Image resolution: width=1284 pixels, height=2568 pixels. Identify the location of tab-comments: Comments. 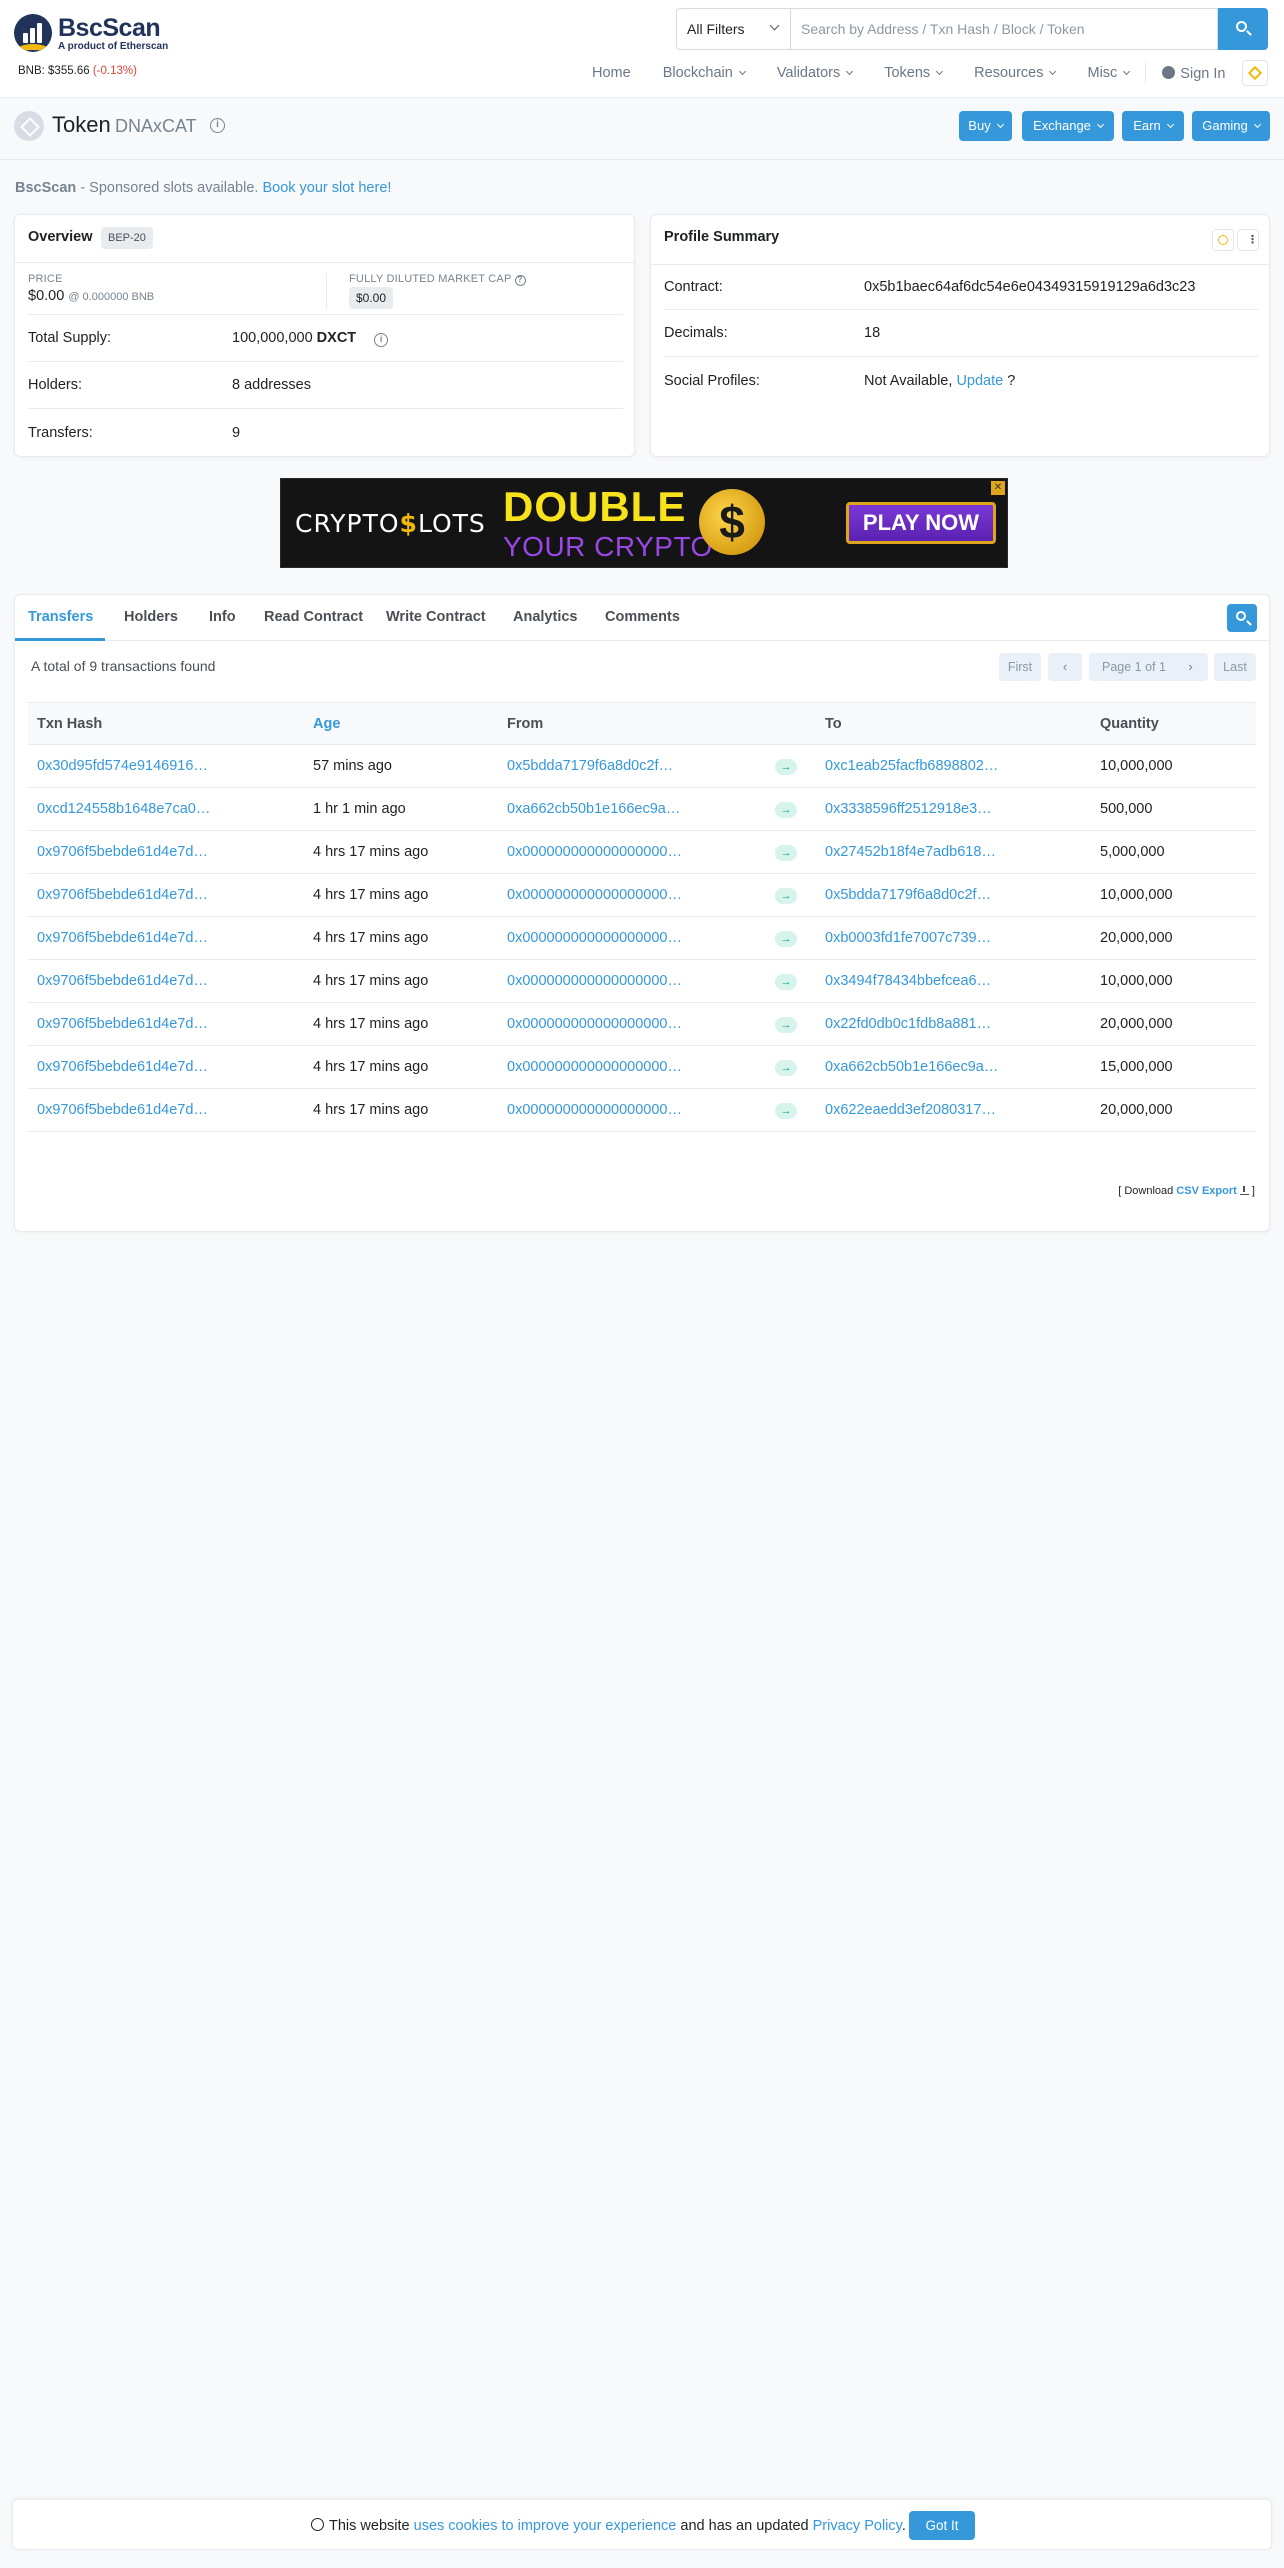
(642, 617).